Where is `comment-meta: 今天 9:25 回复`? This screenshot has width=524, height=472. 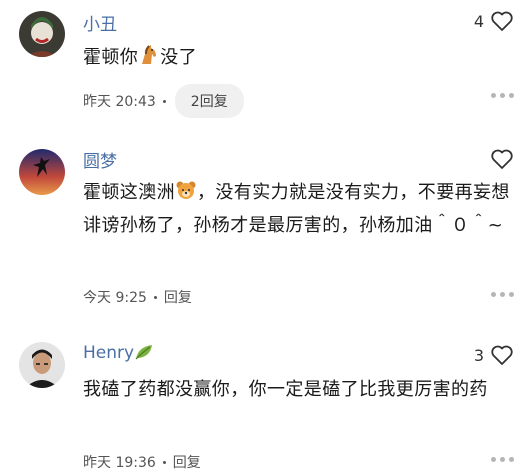 comment-meta: 今天 9:25 回复 is located at coordinates (137, 297).